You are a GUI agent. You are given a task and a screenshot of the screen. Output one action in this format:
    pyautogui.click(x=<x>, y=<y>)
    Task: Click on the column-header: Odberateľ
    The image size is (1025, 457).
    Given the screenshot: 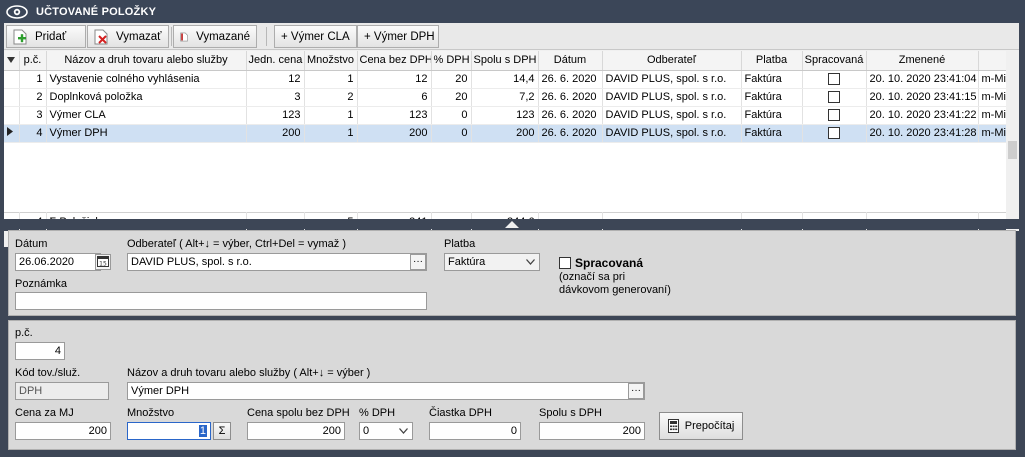 What is the action you would take?
    pyautogui.click(x=672, y=61)
    